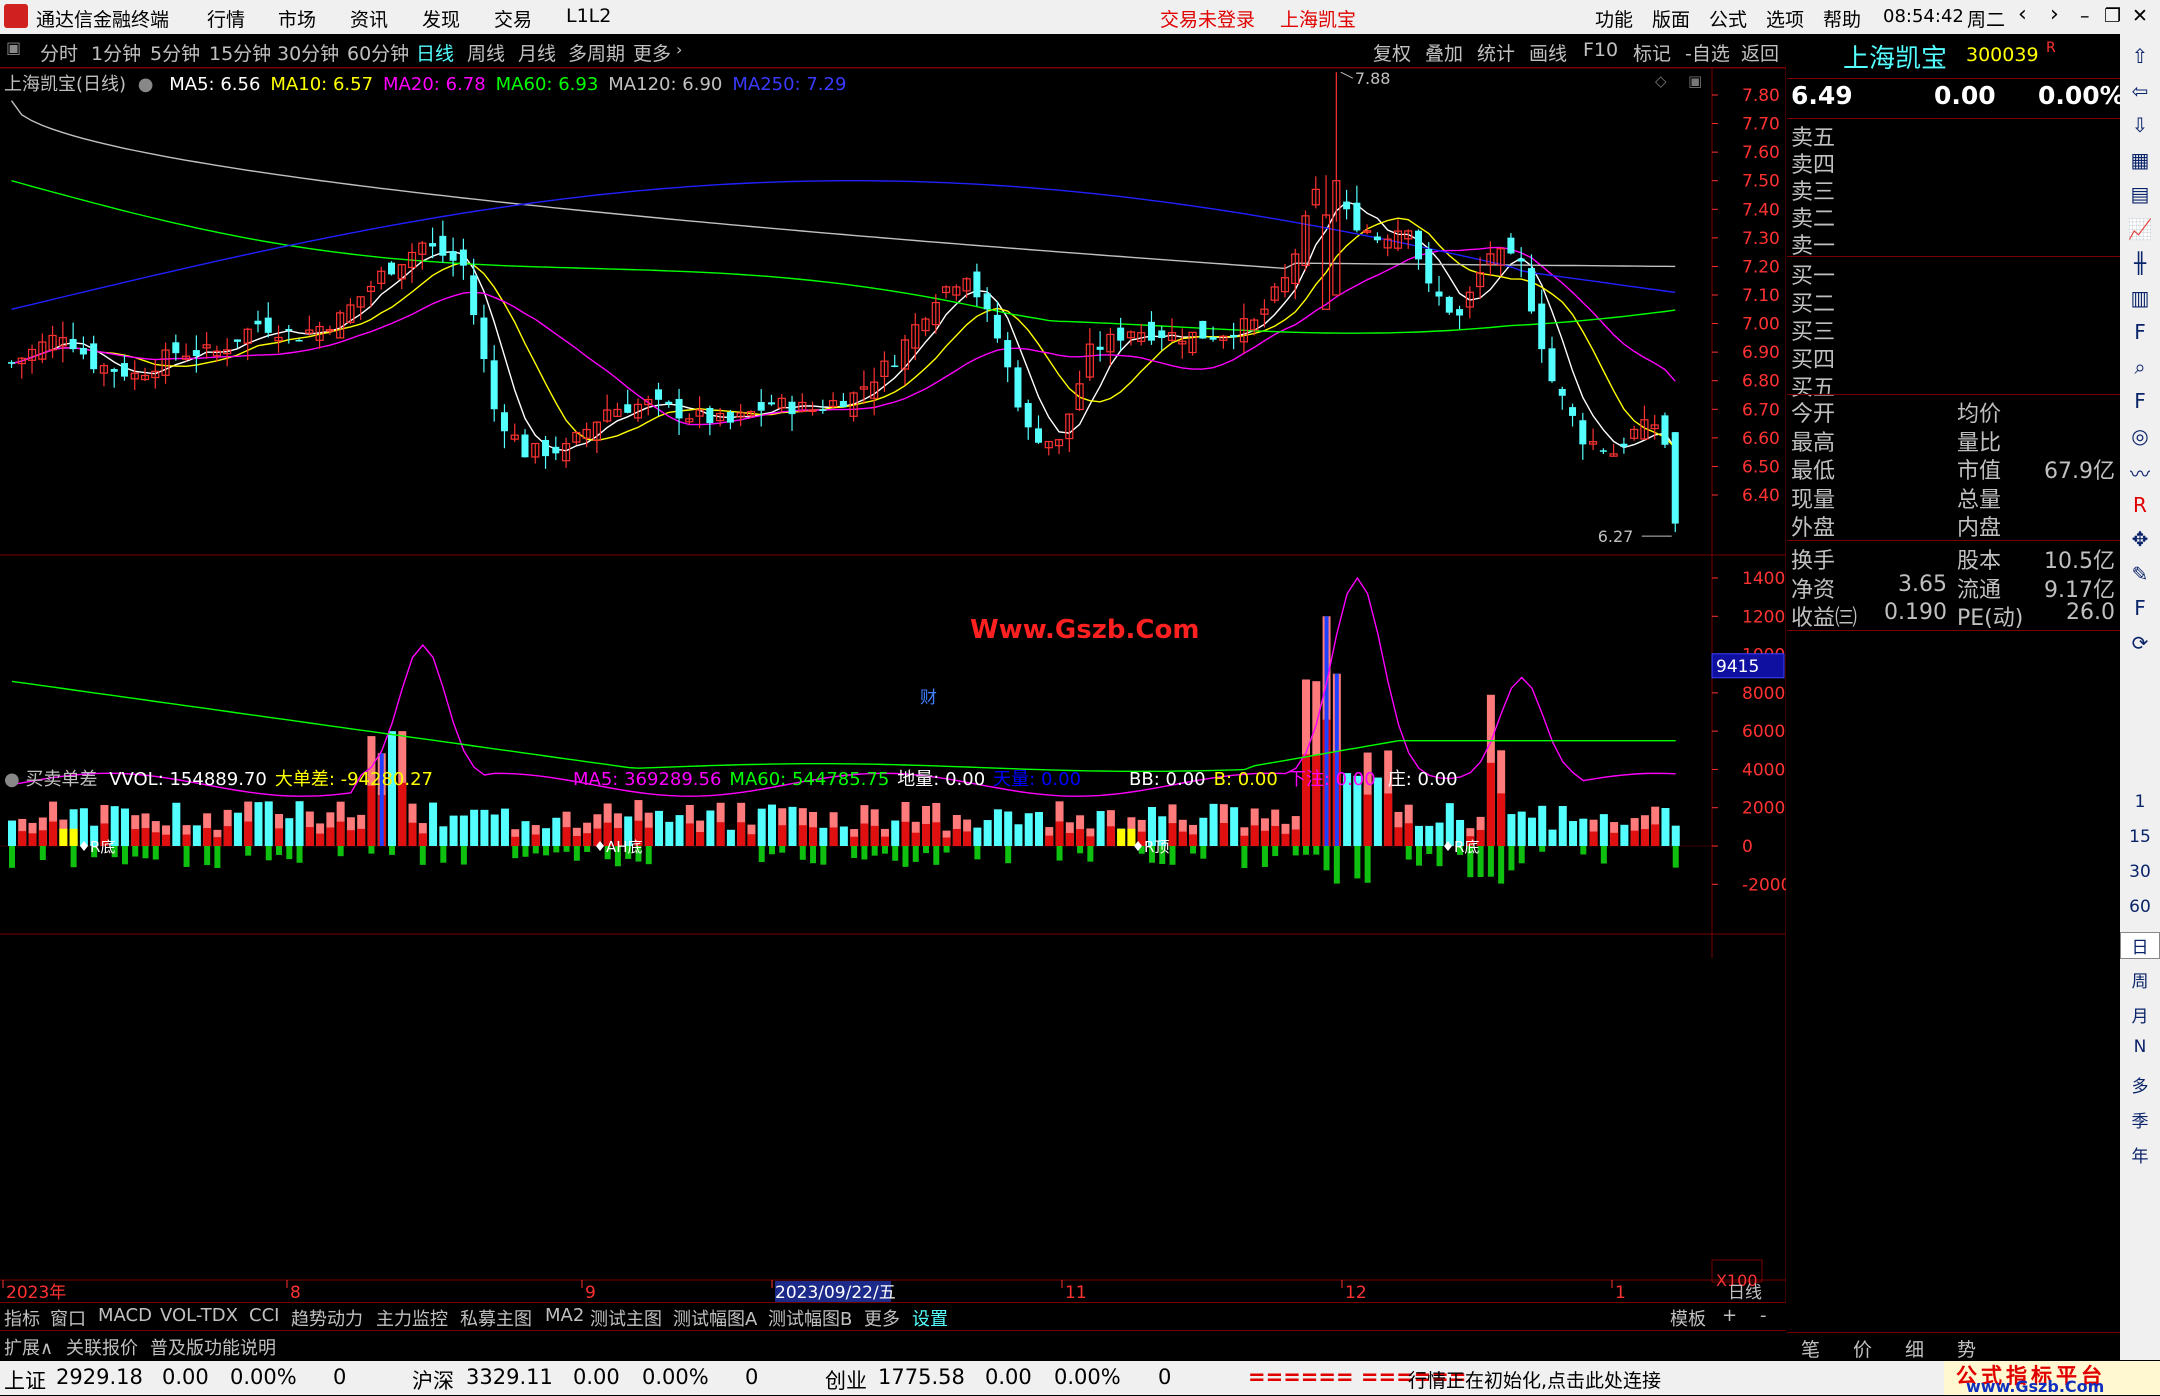 The image size is (2160, 1396). Describe the element at coordinates (433, 1380) in the screenshot. I see `index-hs-name: 沪深` at that location.